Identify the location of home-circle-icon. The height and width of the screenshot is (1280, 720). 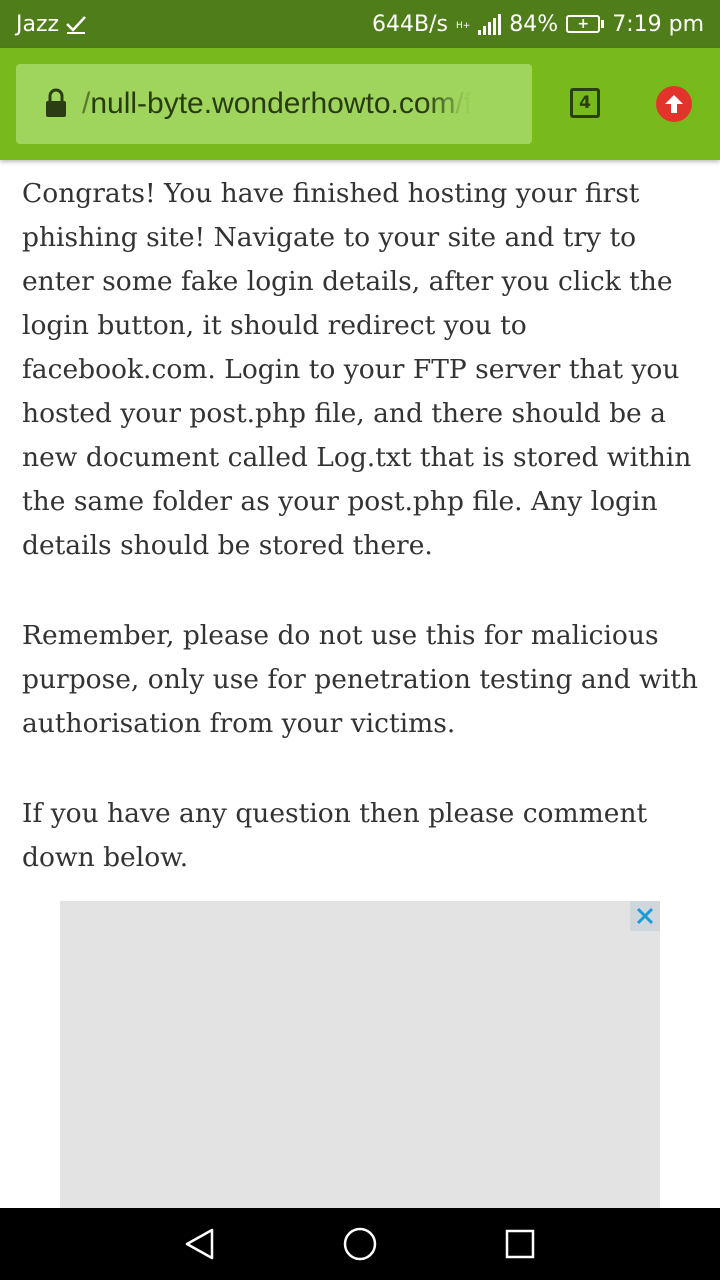
(360, 1244).